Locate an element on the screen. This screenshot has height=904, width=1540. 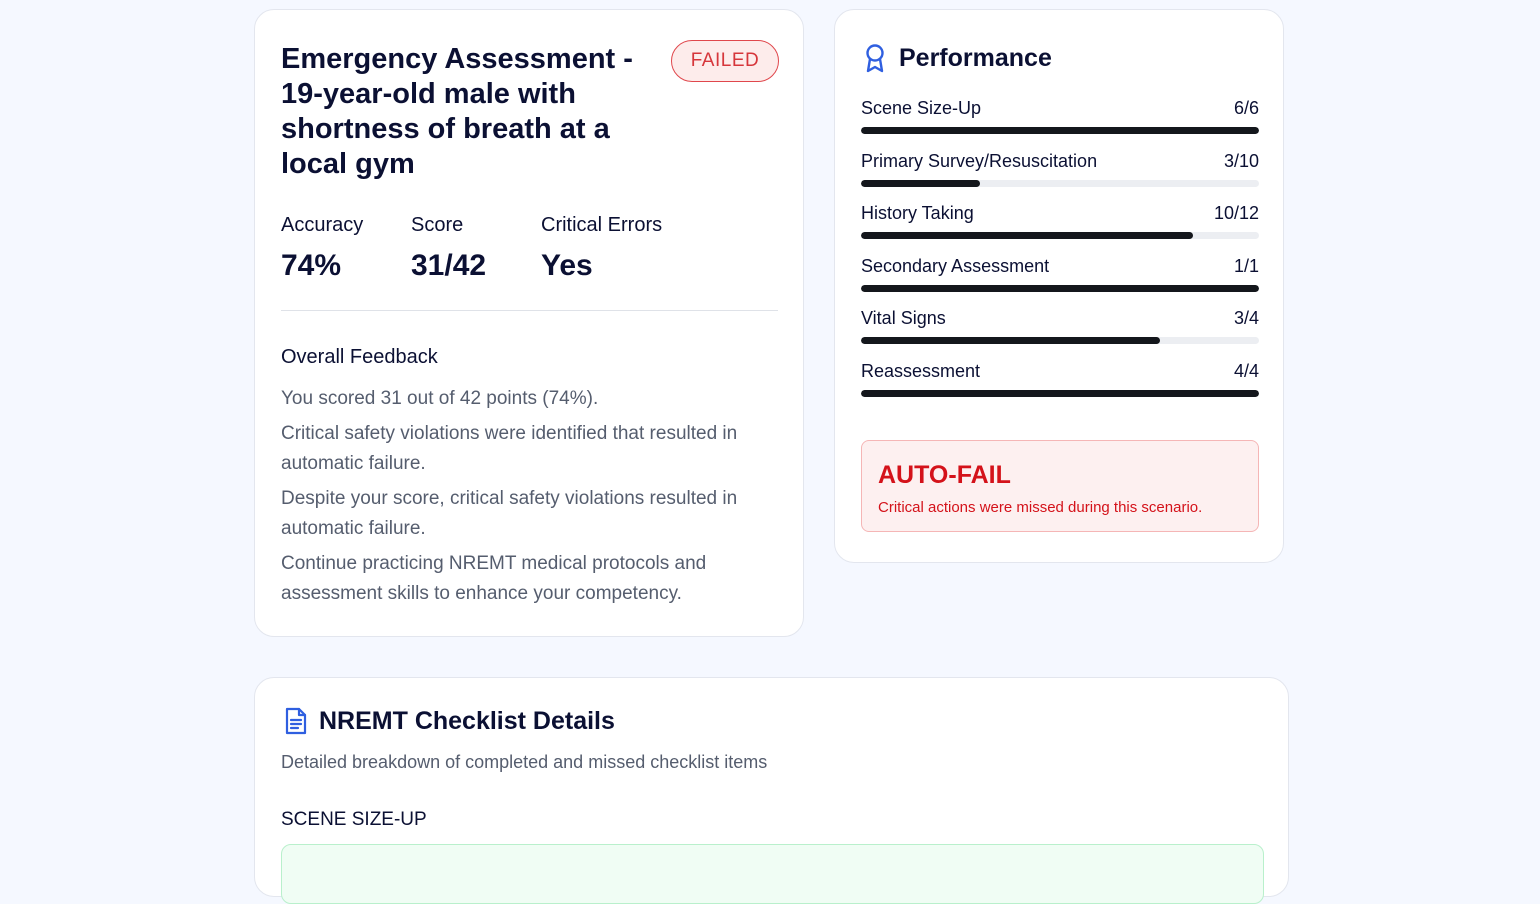
category-score: 1/1 is located at coordinates (1246, 266).